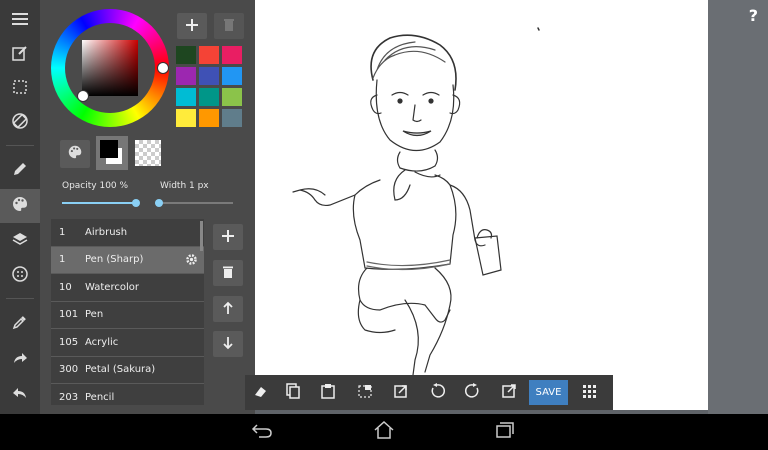 Image resolution: width=768 pixels, height=450 pixels. I want to click on help-button: ?, so click(753, 15).